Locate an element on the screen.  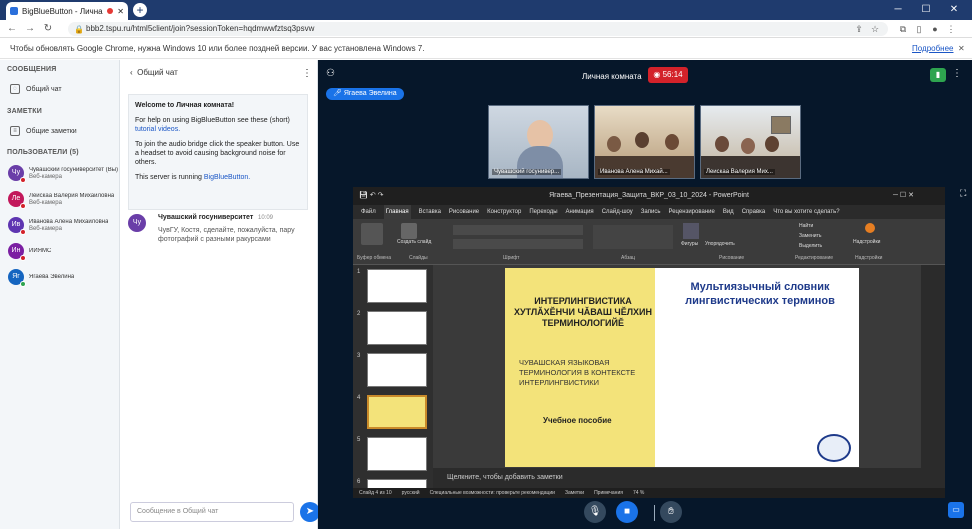
sidebar-item-shared-notes: ≡ Общие заметки is located at coordinates (43, 131).